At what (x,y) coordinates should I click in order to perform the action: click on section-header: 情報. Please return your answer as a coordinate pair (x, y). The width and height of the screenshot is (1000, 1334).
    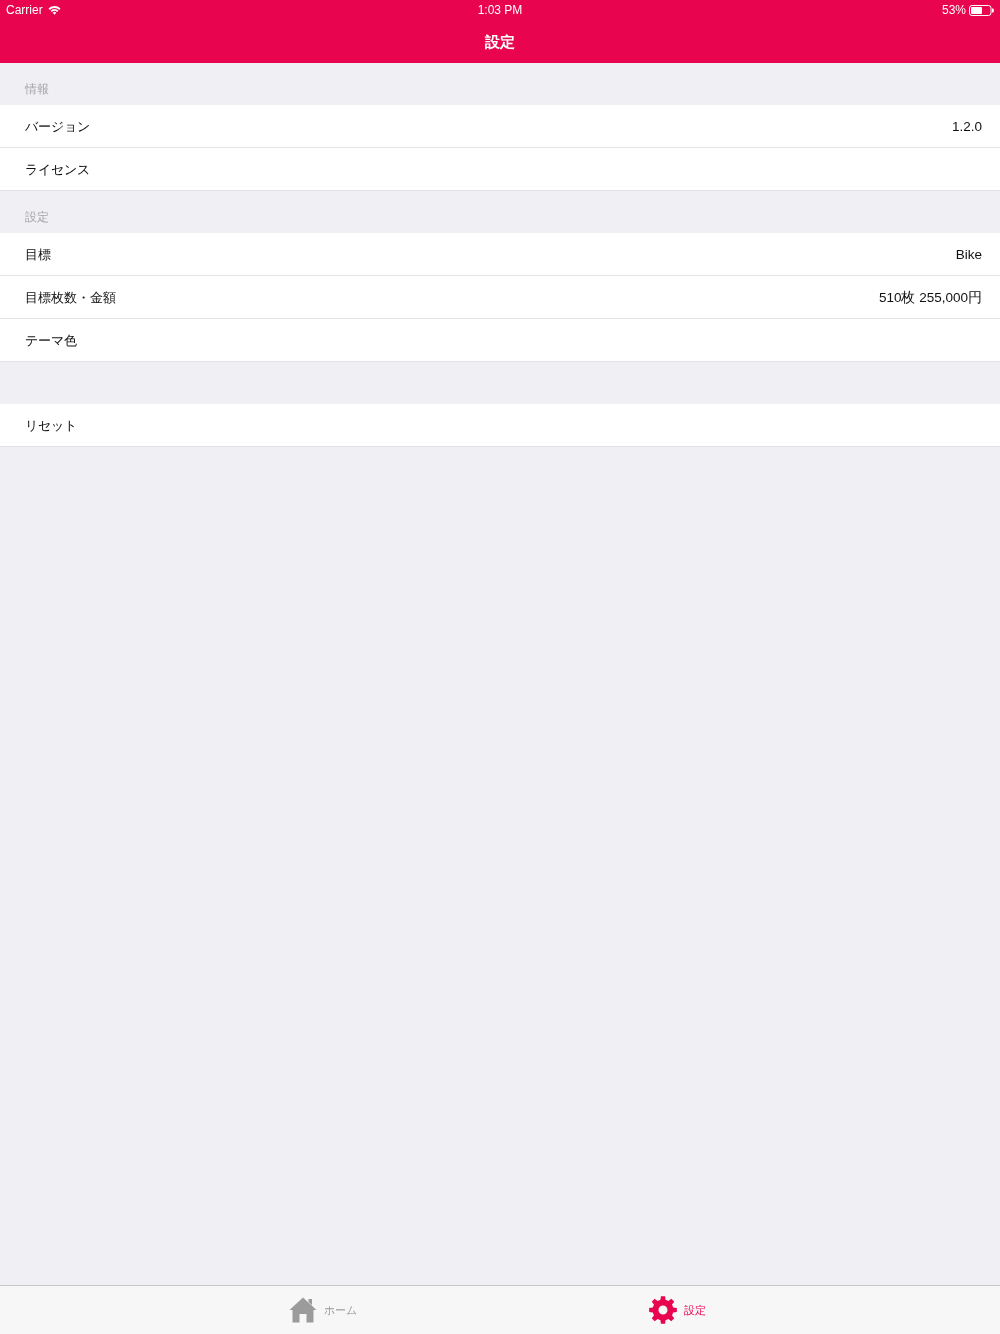
    Looking at the image, I should click on (37, 89).